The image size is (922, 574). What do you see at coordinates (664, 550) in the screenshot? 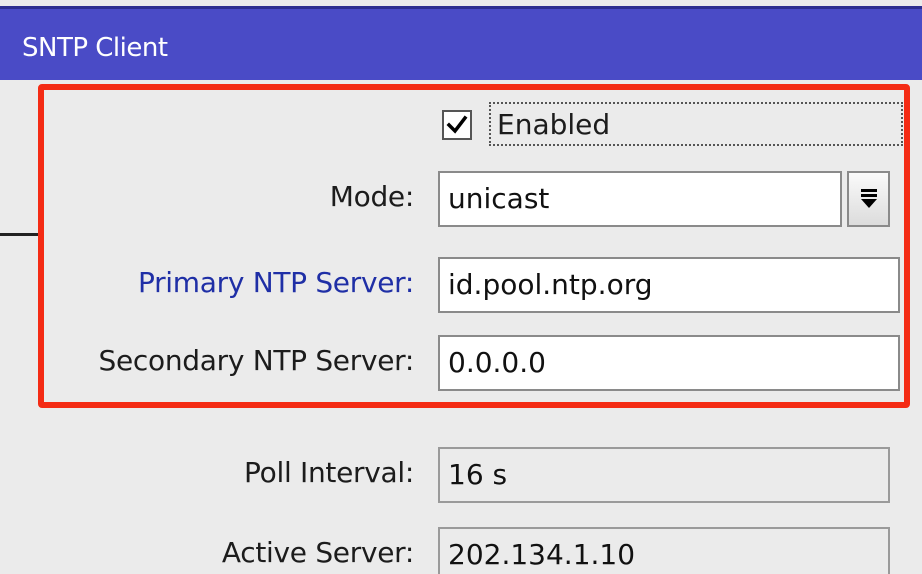
I see `active-server-value: 202.134.1.10` at bounding box center [664, 550].